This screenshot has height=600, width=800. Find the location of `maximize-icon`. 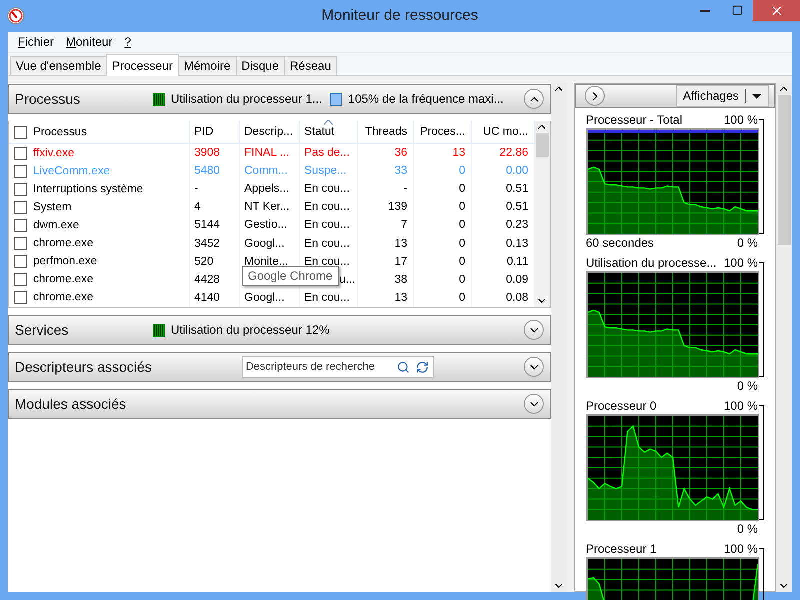

maximize-icon is located at coordinates (737, 10).